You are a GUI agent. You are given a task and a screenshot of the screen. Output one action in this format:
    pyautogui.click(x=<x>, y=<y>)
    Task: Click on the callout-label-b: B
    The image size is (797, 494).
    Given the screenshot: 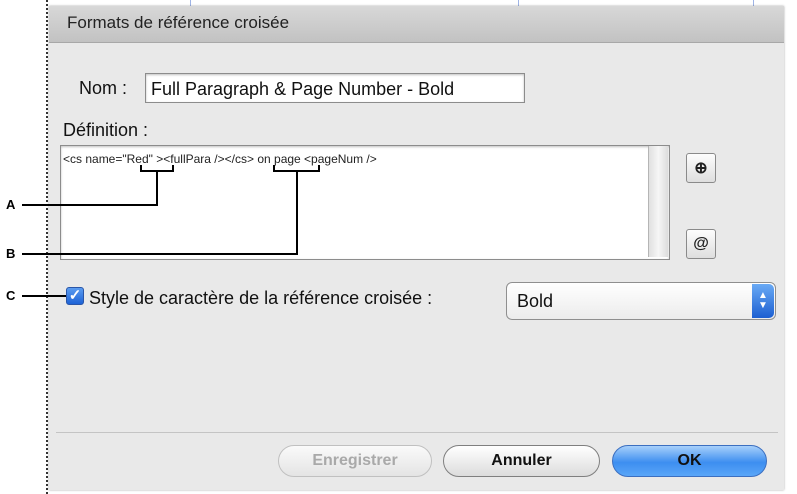 What is the action you would take?
    pyautogui.click(x=11, y=253)
    